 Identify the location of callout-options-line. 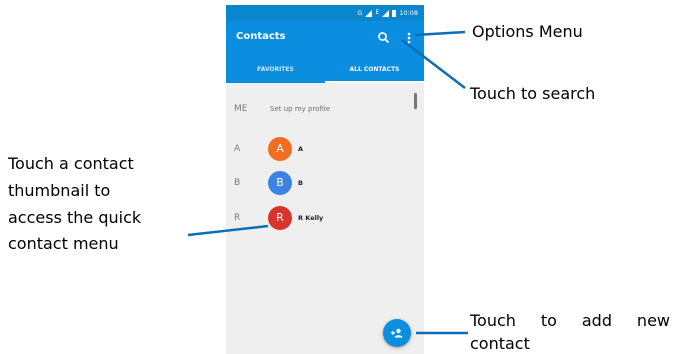
(440, 33).